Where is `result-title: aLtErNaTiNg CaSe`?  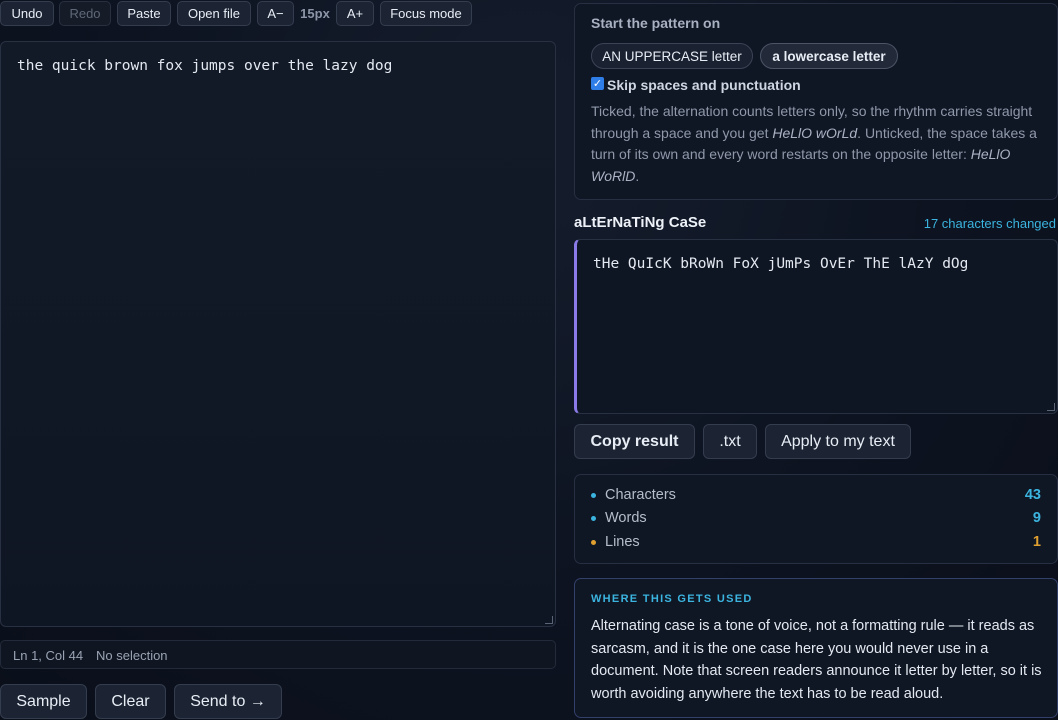 result-title: aLtErNaTiNg CaSe is located at coordinates (640, 222).